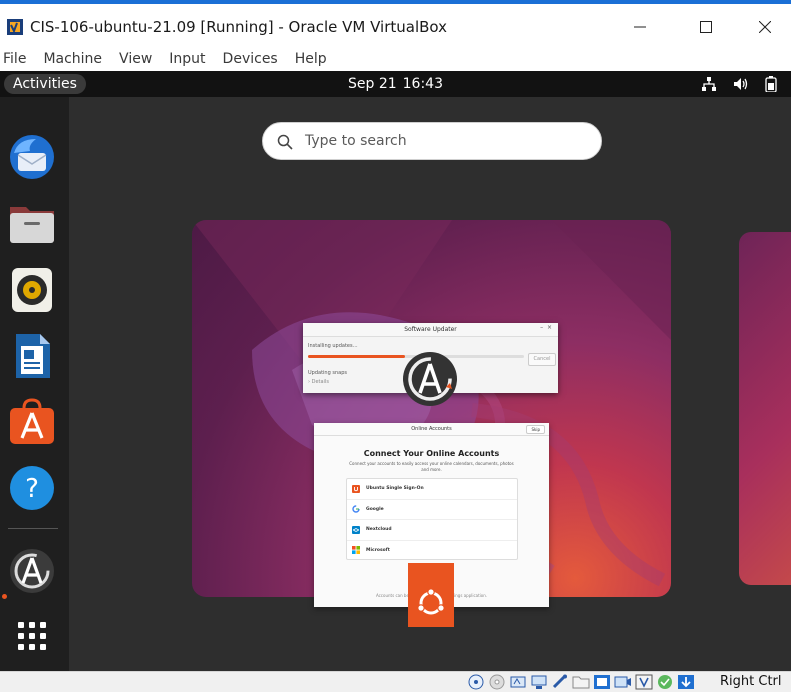 The image size is (791, 692). What do you see at coordinates (372, 84) in the screenshot?
I see `clock-date: Sep 21` at bounding box center [372, 84].